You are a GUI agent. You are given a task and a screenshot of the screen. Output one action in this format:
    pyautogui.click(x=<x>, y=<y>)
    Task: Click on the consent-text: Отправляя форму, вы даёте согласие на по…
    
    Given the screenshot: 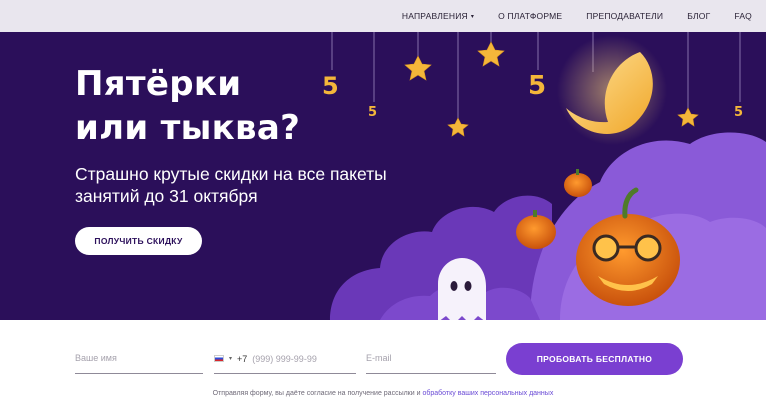 What is the action you would take?
    pyautogui.click(x=316, y=393)
    